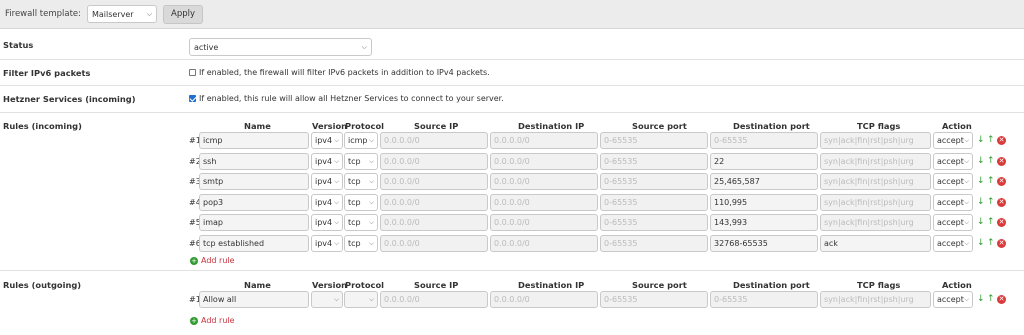 This screenshot has width=1024, height=335. What do you see at coordinates (254, 243) in the screenshot?
I see `rule-name-input: tcp established` at bounding box center [254, 243].